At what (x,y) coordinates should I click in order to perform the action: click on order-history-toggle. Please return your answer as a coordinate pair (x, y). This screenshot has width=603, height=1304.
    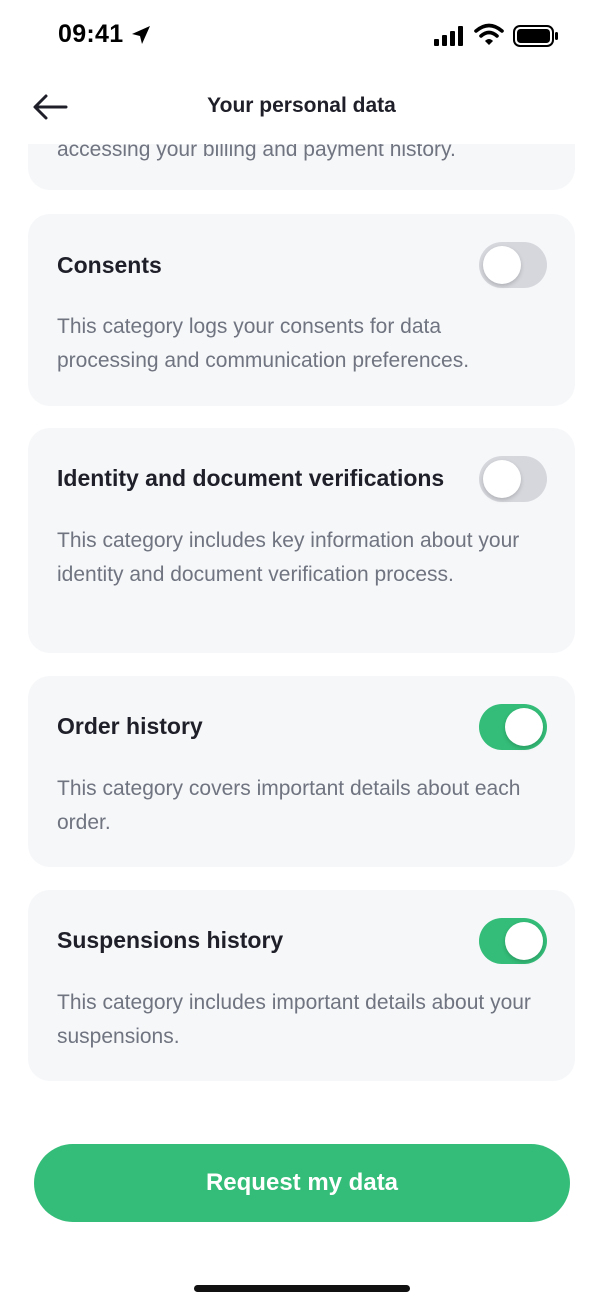
    Looking at the image, I should click on (513, 727).